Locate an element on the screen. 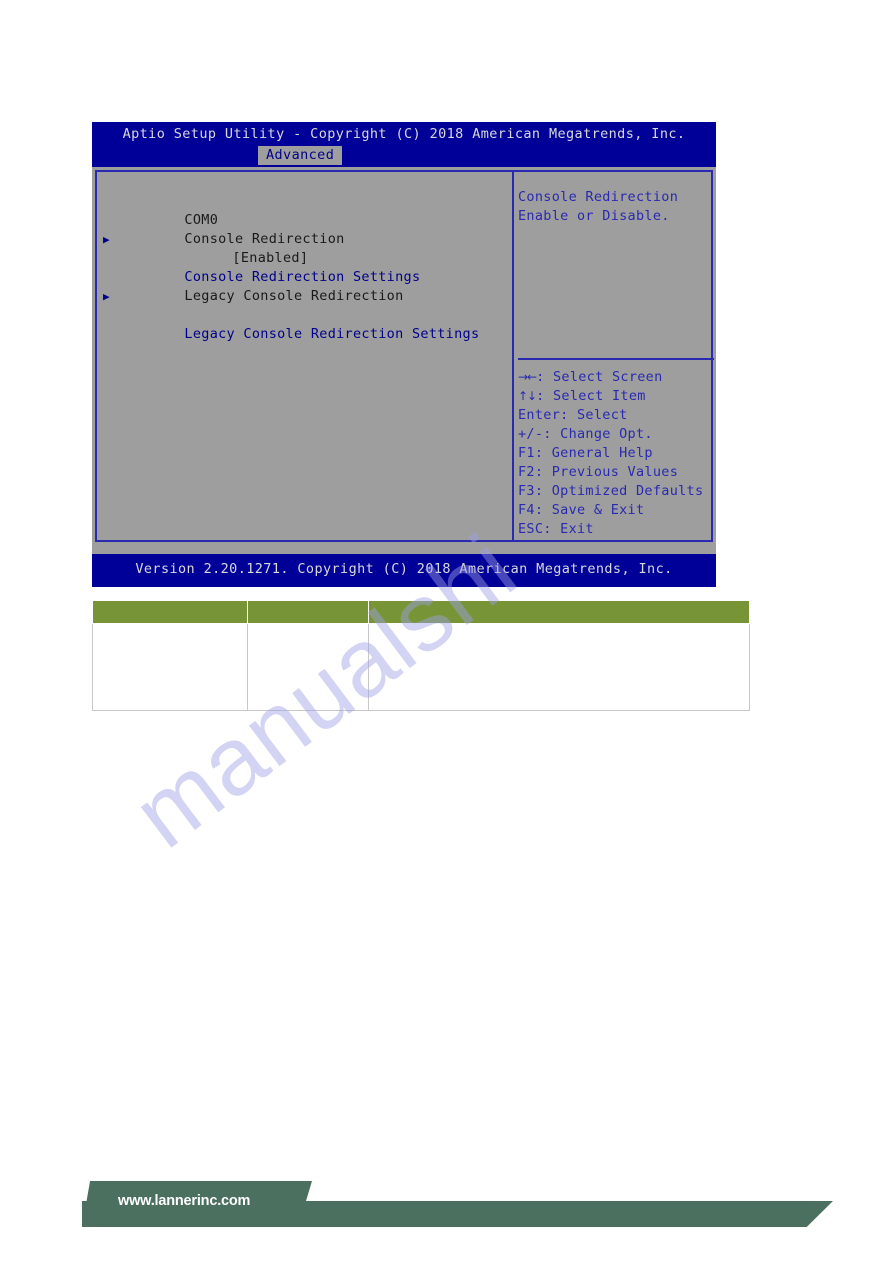 The width and height of the screenshot is (893, 1263). key-enter-select: Enter: Select is located at coordinates (573, 415).